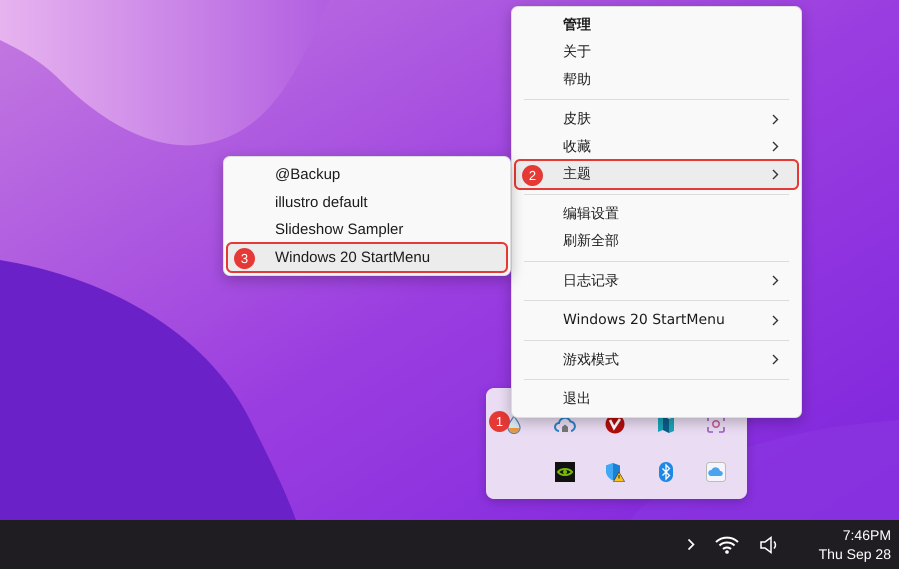 This screenshot has height=569, width=899. Describe the element at coordinates (656, 24) in the screenshot. I see `menu-item: 管理` at that location.